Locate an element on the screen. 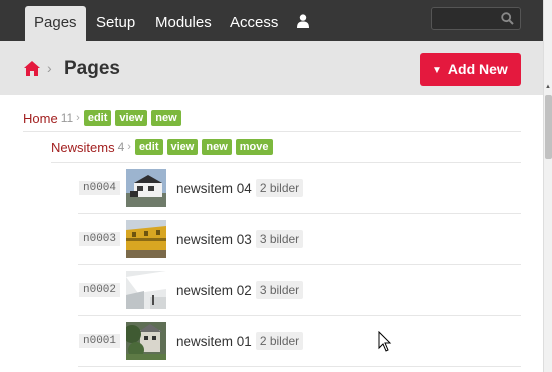  search-input is located at coordinates (476, 18).